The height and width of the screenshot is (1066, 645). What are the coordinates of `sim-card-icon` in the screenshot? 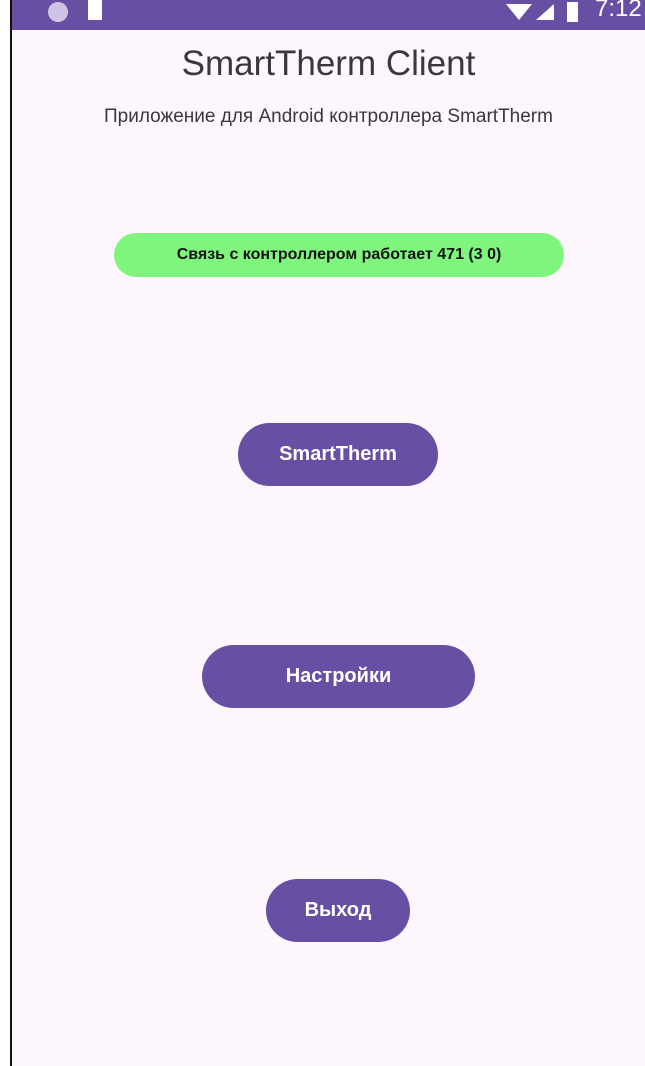 It's located at (95, 10).